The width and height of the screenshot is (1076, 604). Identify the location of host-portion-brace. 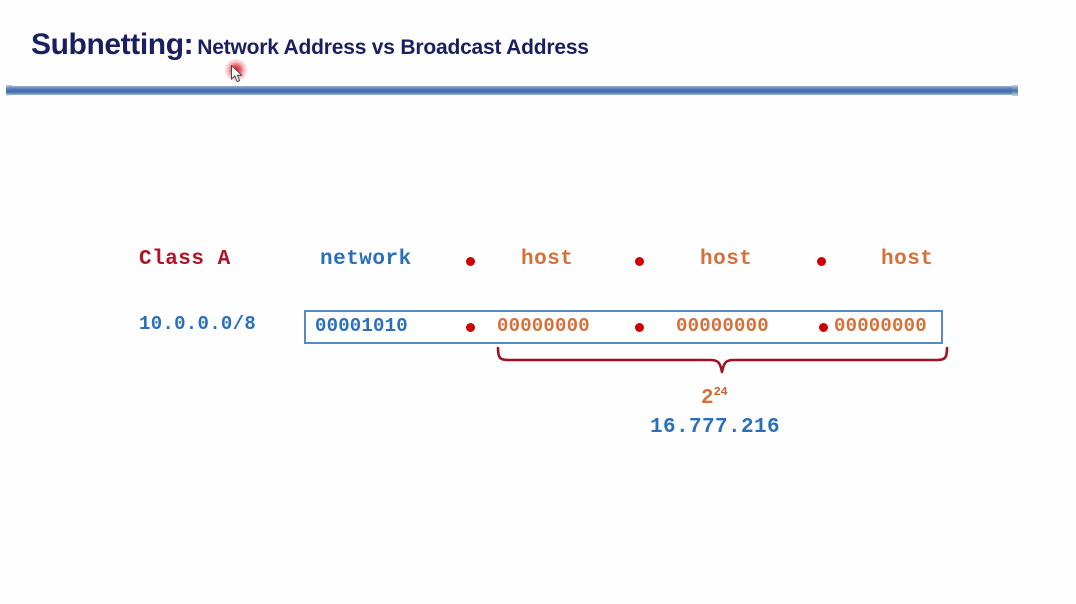
(722, 360).